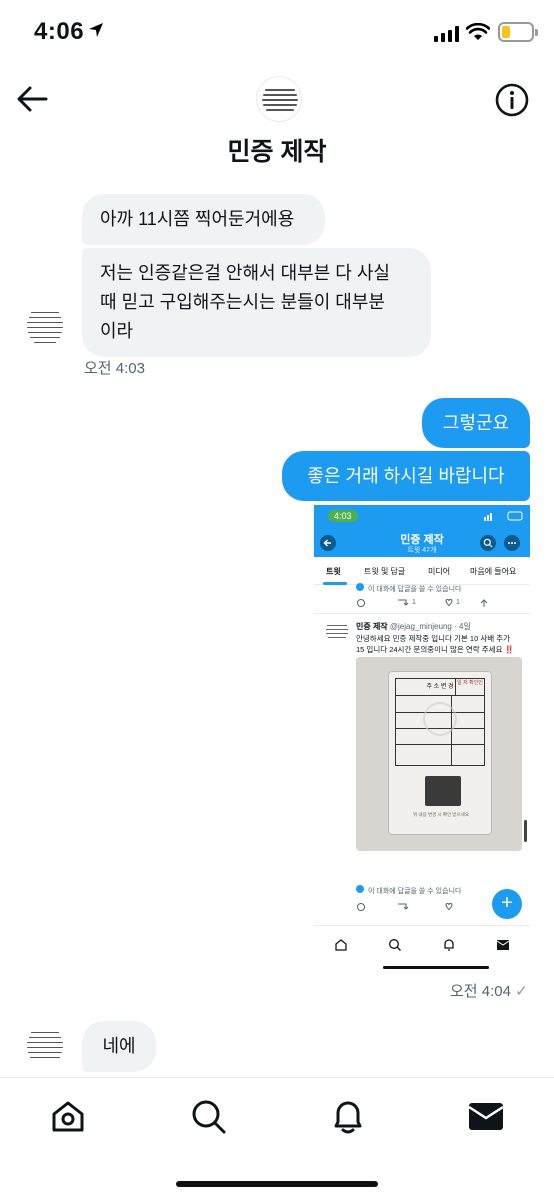 The width and height of the screenshot is (554, 1200). I want to click on home-icon, so click(68, 1116).